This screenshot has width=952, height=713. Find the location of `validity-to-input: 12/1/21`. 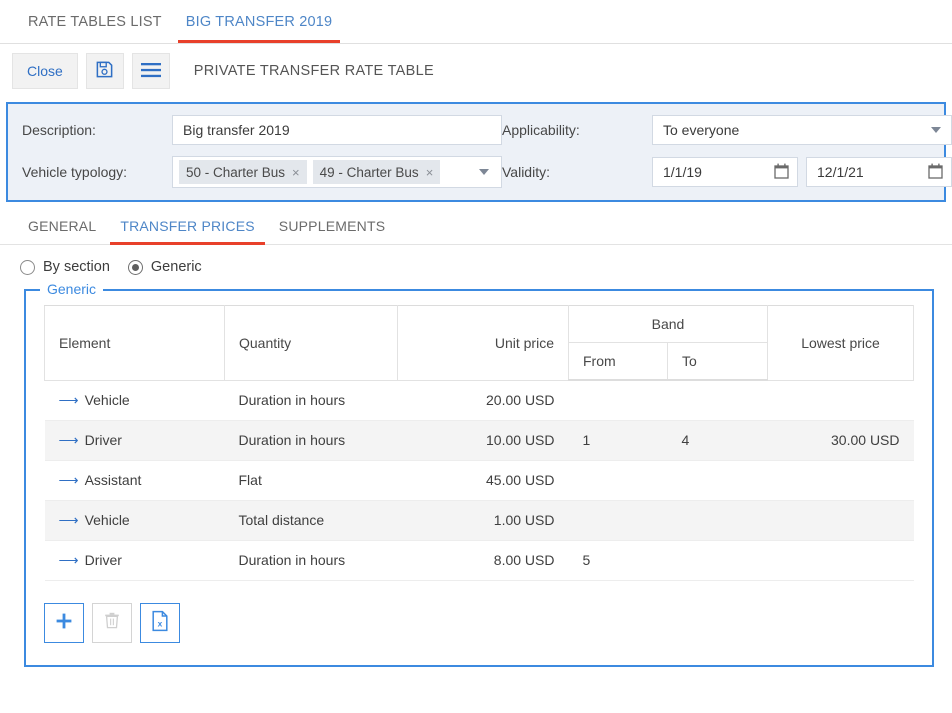

validity-to-input: 12/1/21 is located at coordinates (879, 172).